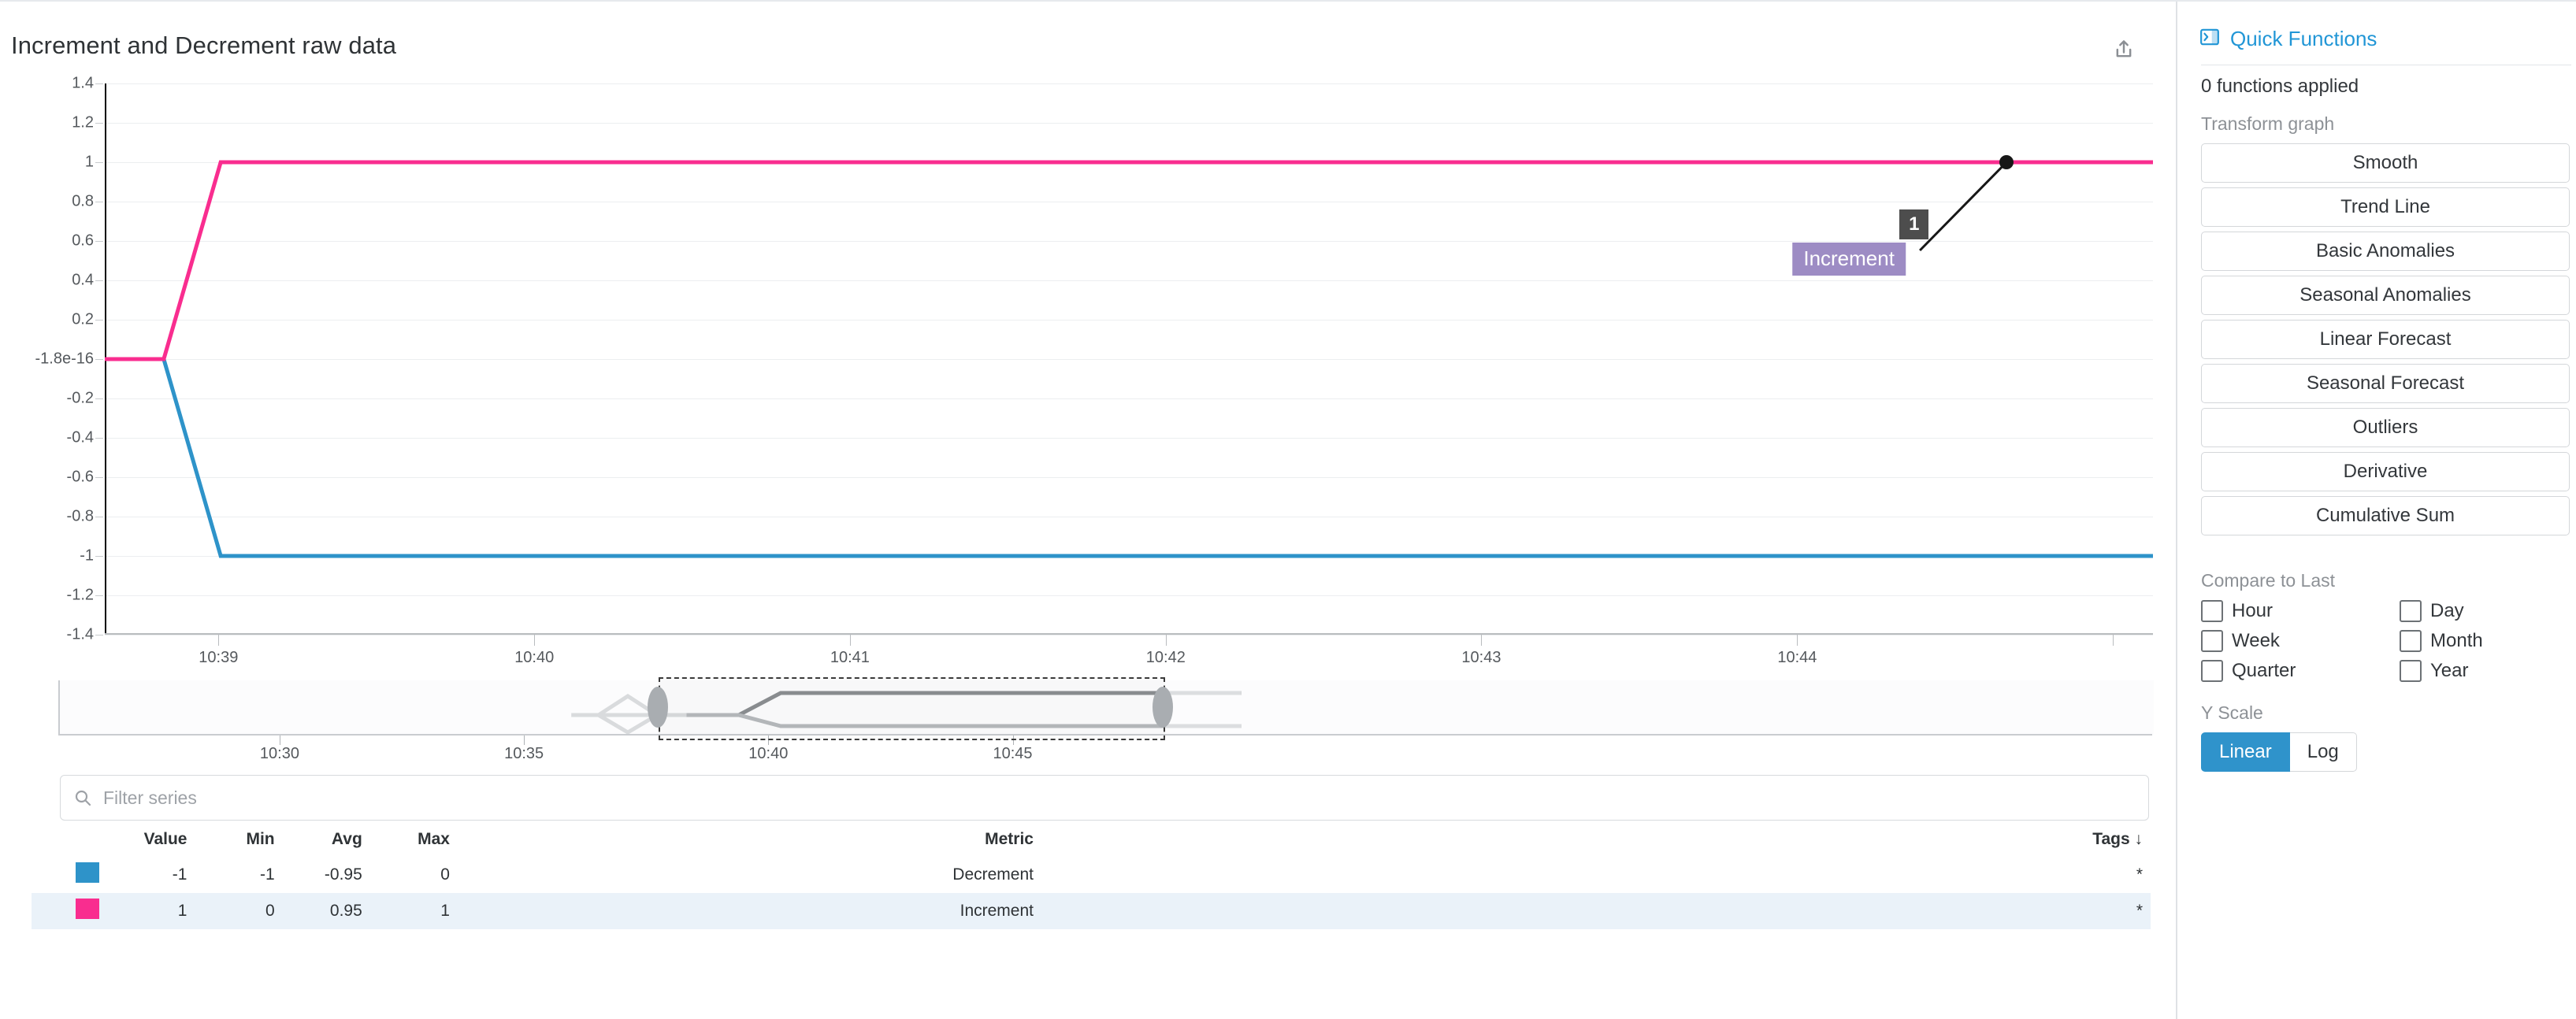 The image size is (2576, 1019). I want to click on range-selector-selection, so click(912, 708).